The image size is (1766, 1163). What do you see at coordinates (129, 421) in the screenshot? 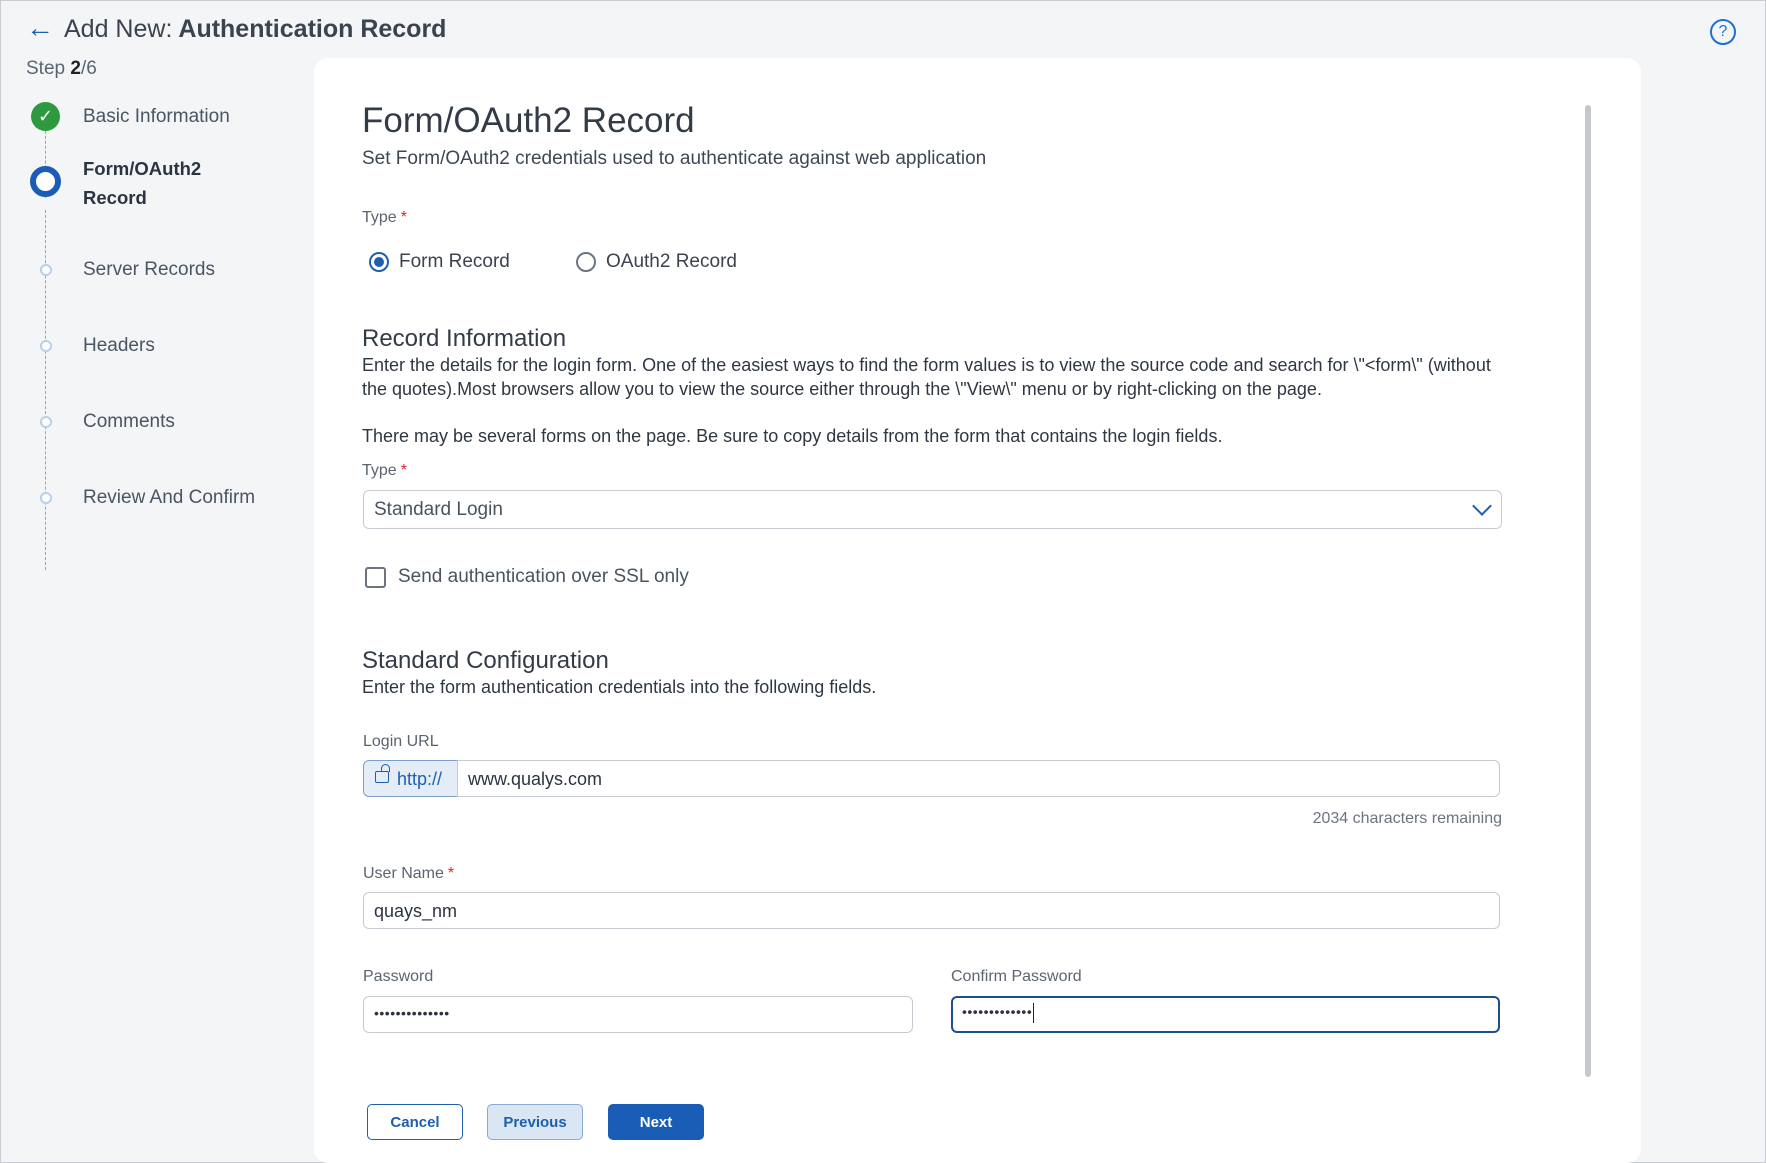
I see `step-comments: Comments` at bounding box center [129, 421].